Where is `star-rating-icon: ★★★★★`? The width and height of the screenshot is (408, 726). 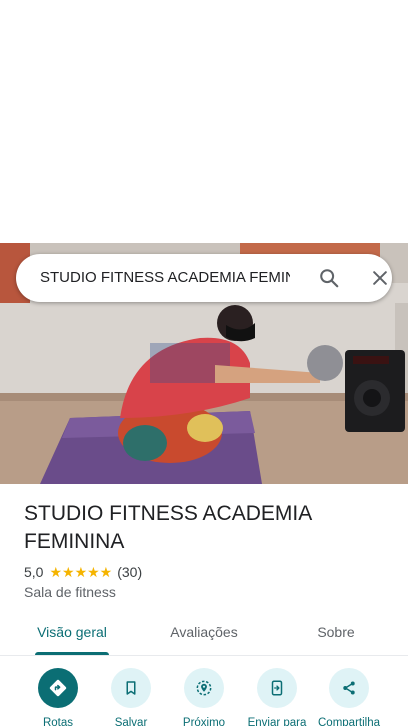 star-rating-icon: ★★★★★ is located at coordinates (81, 571).